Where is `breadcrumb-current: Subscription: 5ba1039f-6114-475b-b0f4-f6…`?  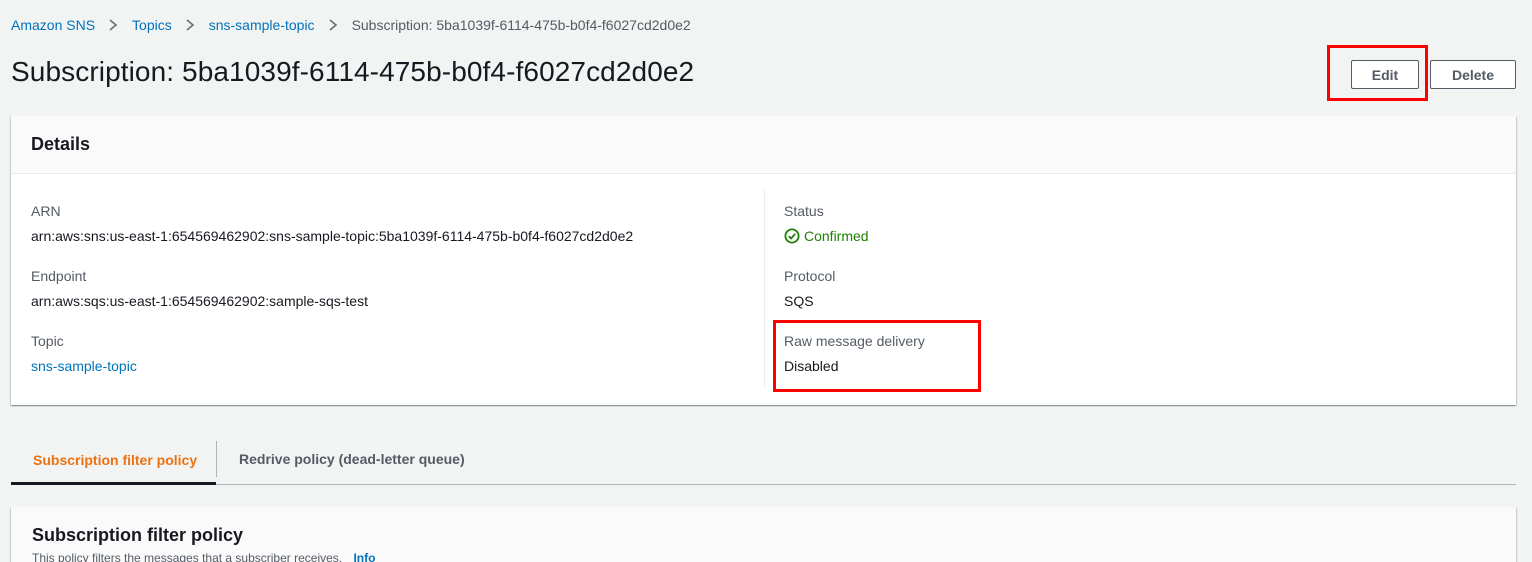 breadcrumb-current: Subscription: 5ba1039f-6114-475b-b0f4-f6… is located at coordinates (521, 25).